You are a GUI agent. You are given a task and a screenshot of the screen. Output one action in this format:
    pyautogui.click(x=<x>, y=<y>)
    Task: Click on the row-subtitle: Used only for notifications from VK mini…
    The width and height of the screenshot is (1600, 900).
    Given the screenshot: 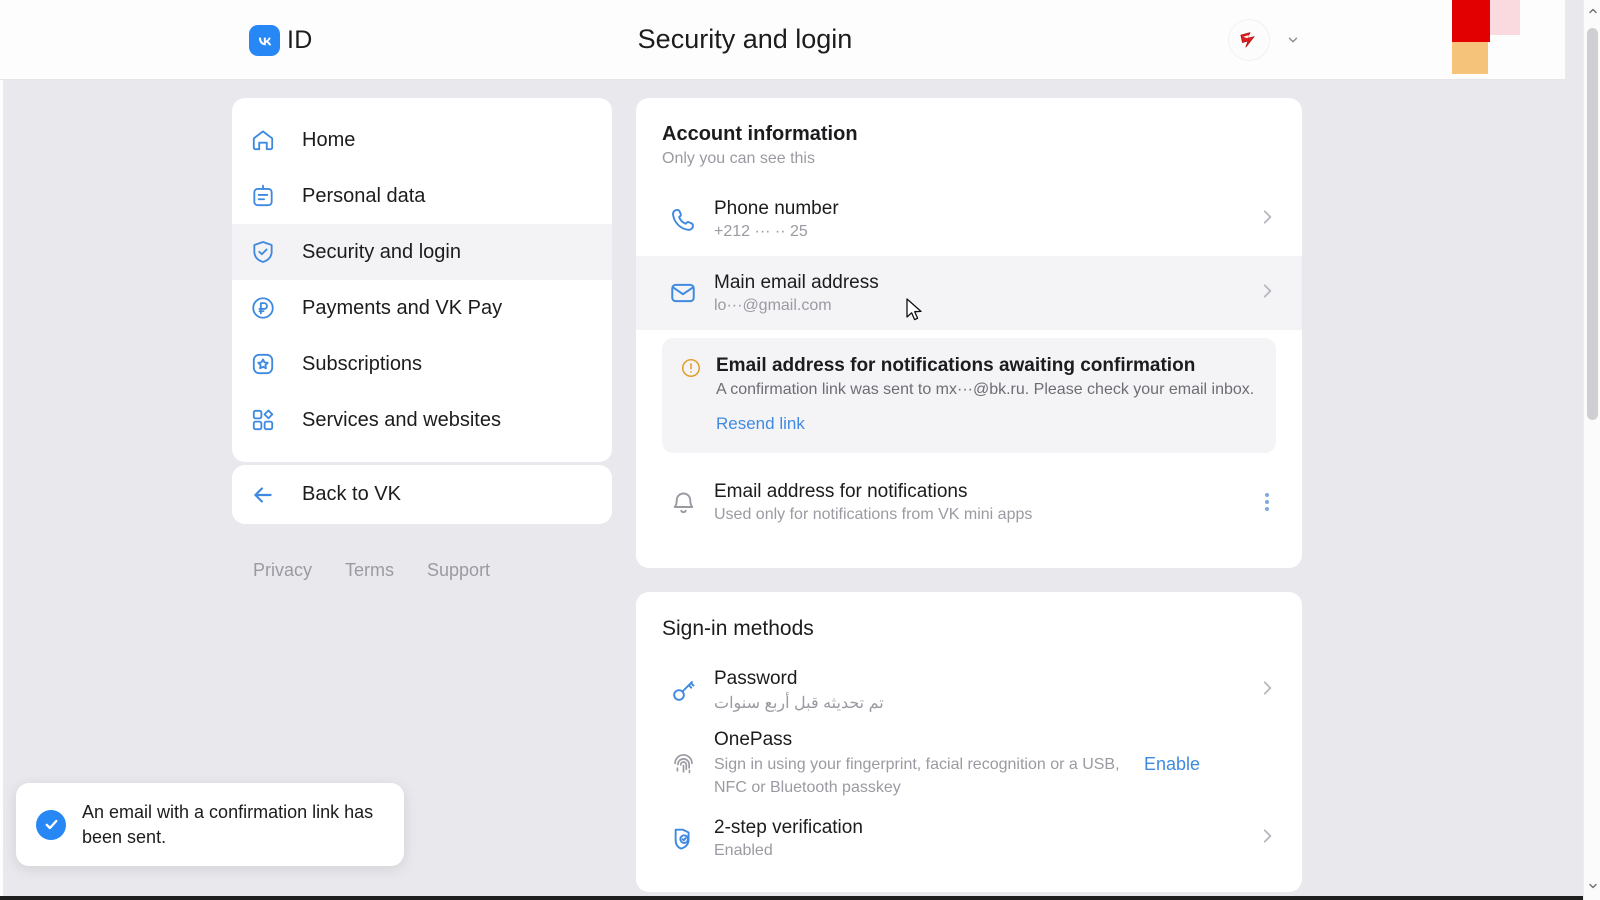 What is the action you would take?
    pyautogui.click(x=873, y=514)
    